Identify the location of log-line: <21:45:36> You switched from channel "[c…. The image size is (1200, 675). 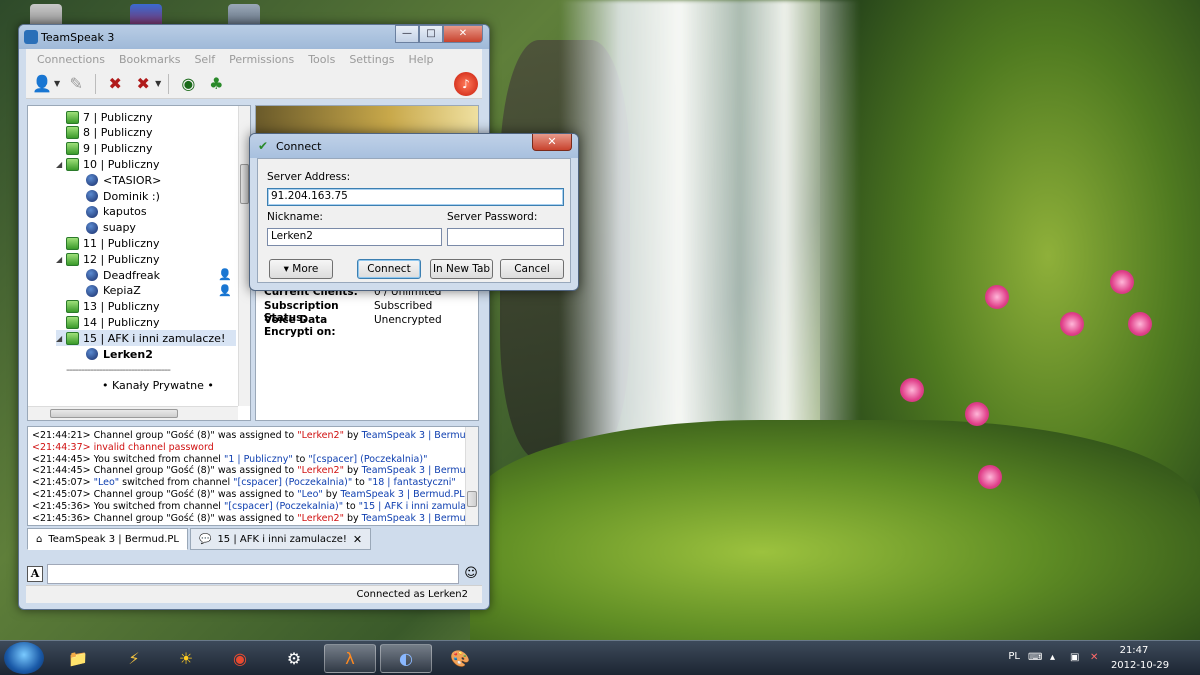
(255, 506).